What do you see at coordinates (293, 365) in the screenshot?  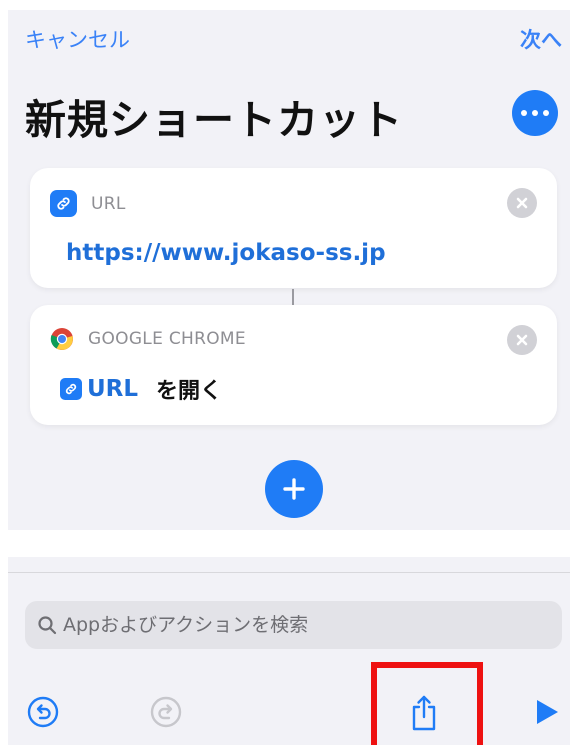 I see `open-url-action-card: GOOGLE CHROME URL を開く` at bounding box center [293, 365].